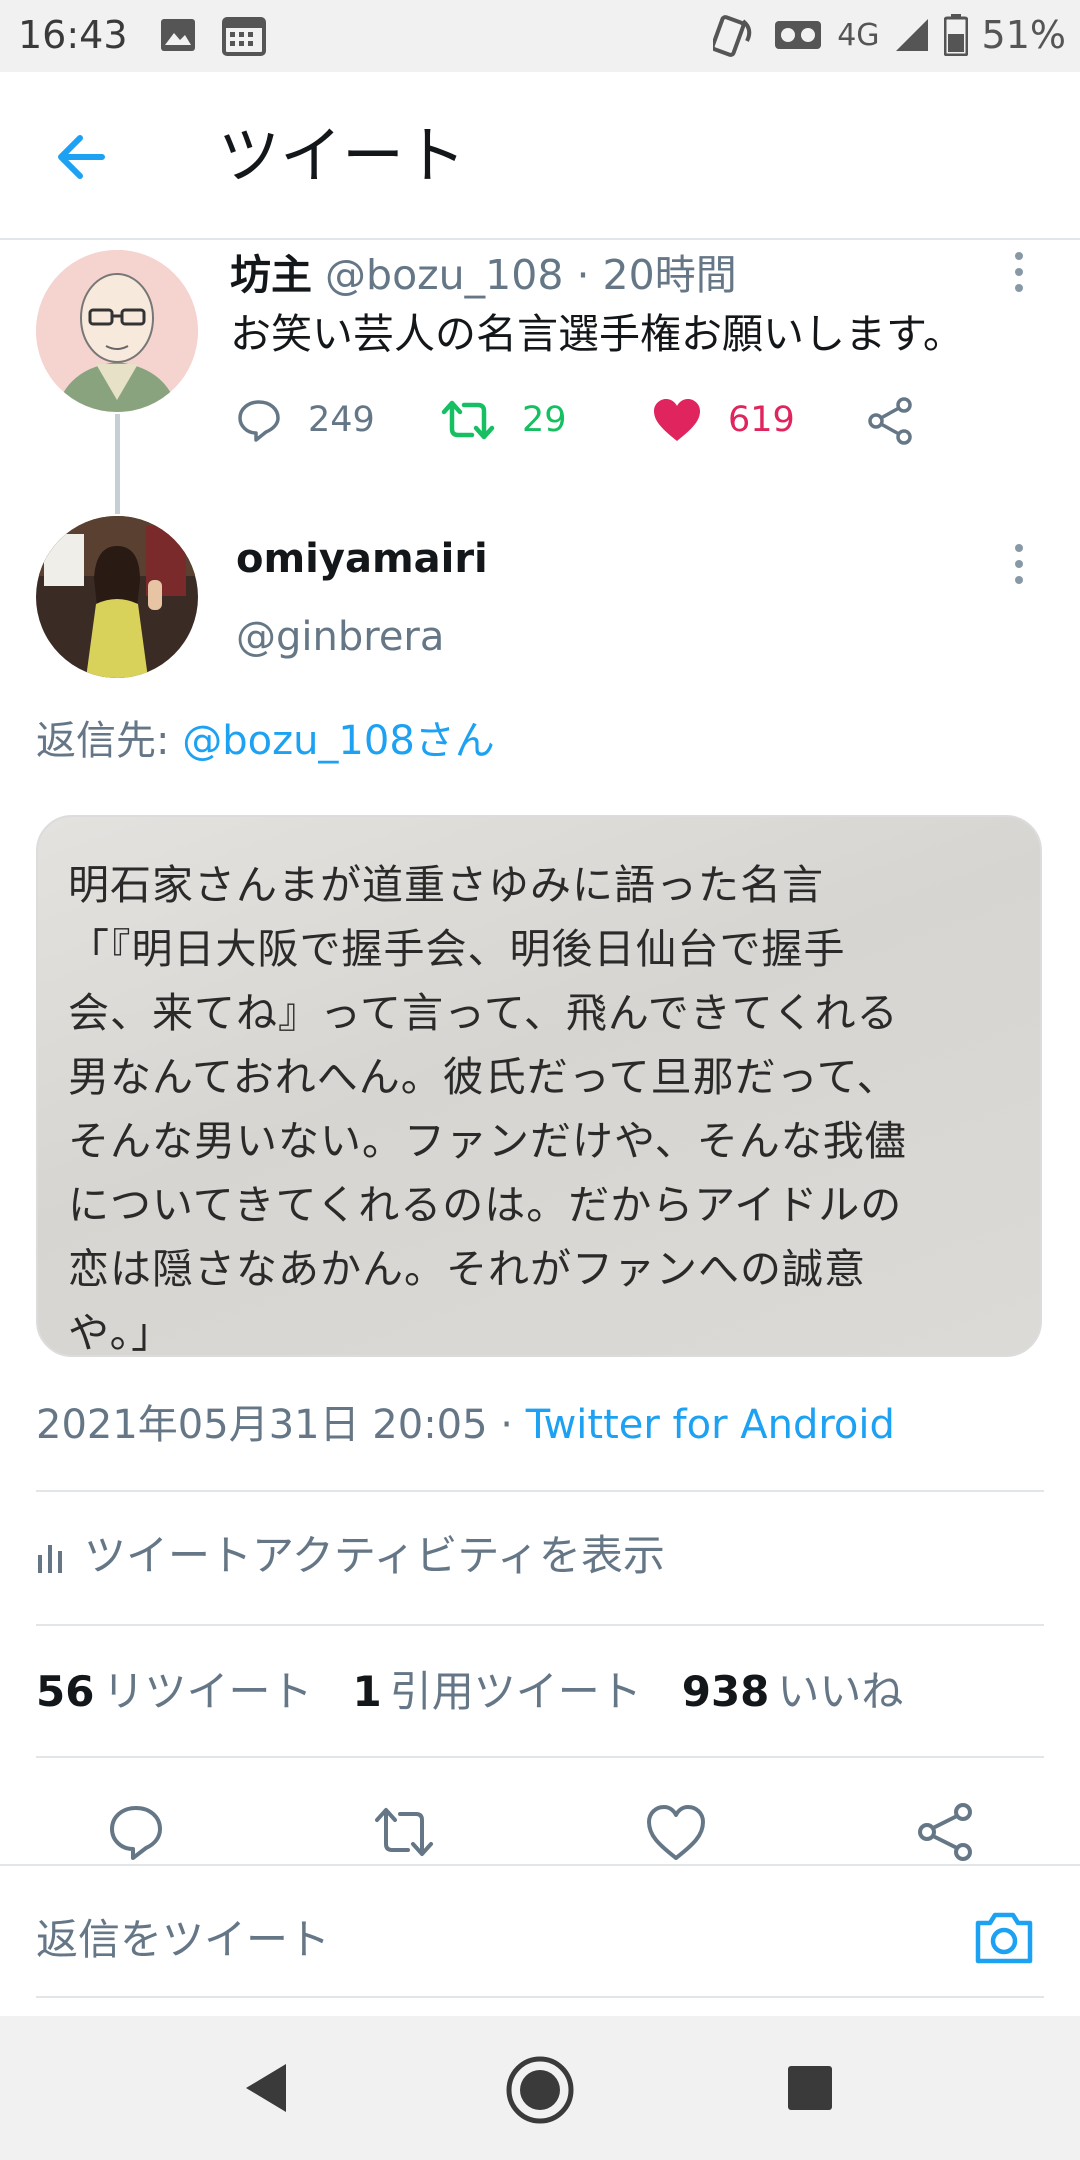 This screenshot has height=2160, width=1080. What do you see at coordinates (761, 420) in the screenshot?
I see `like-count: 619` at bounding box center [761, 420].